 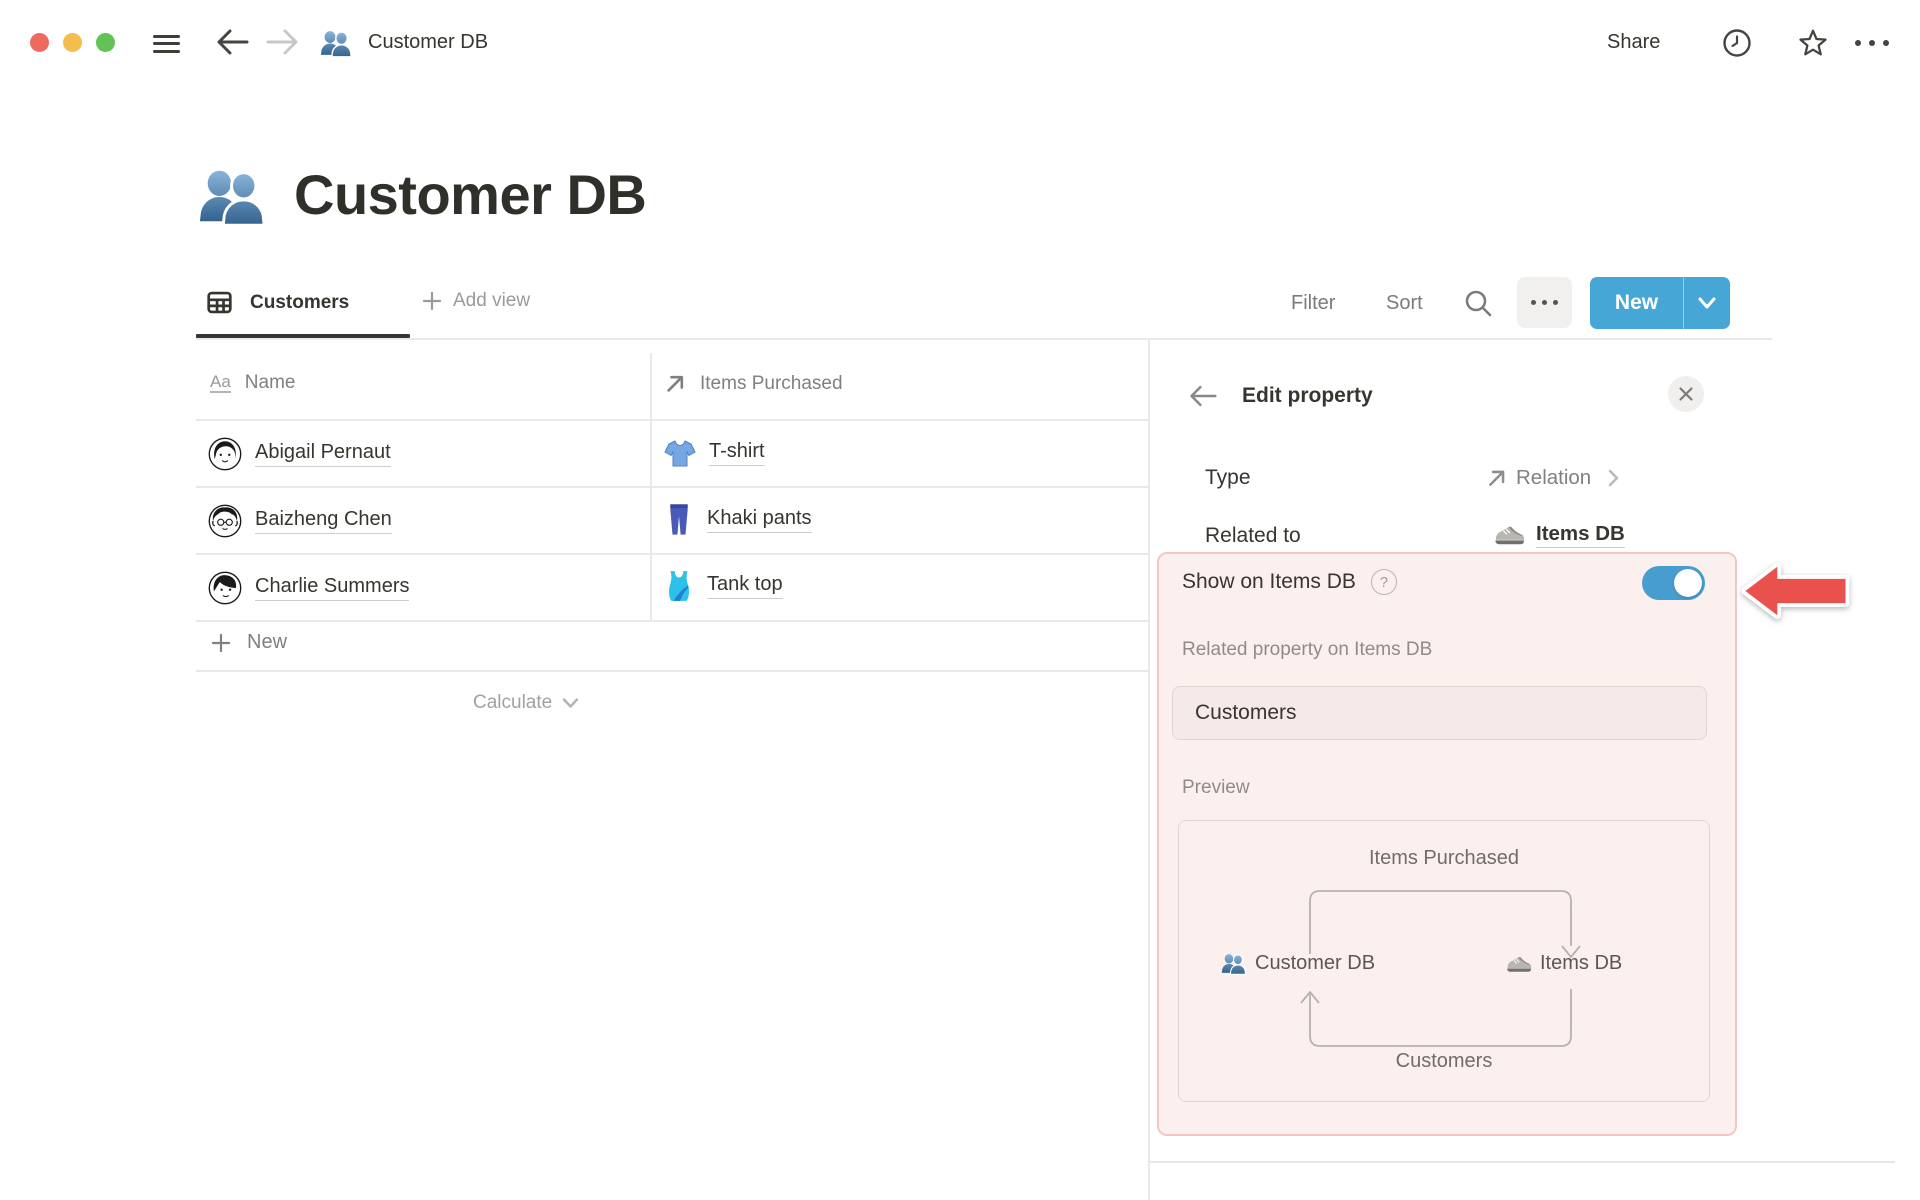 I want to click on sort-button: Sort, so click(x=1404, y=303).